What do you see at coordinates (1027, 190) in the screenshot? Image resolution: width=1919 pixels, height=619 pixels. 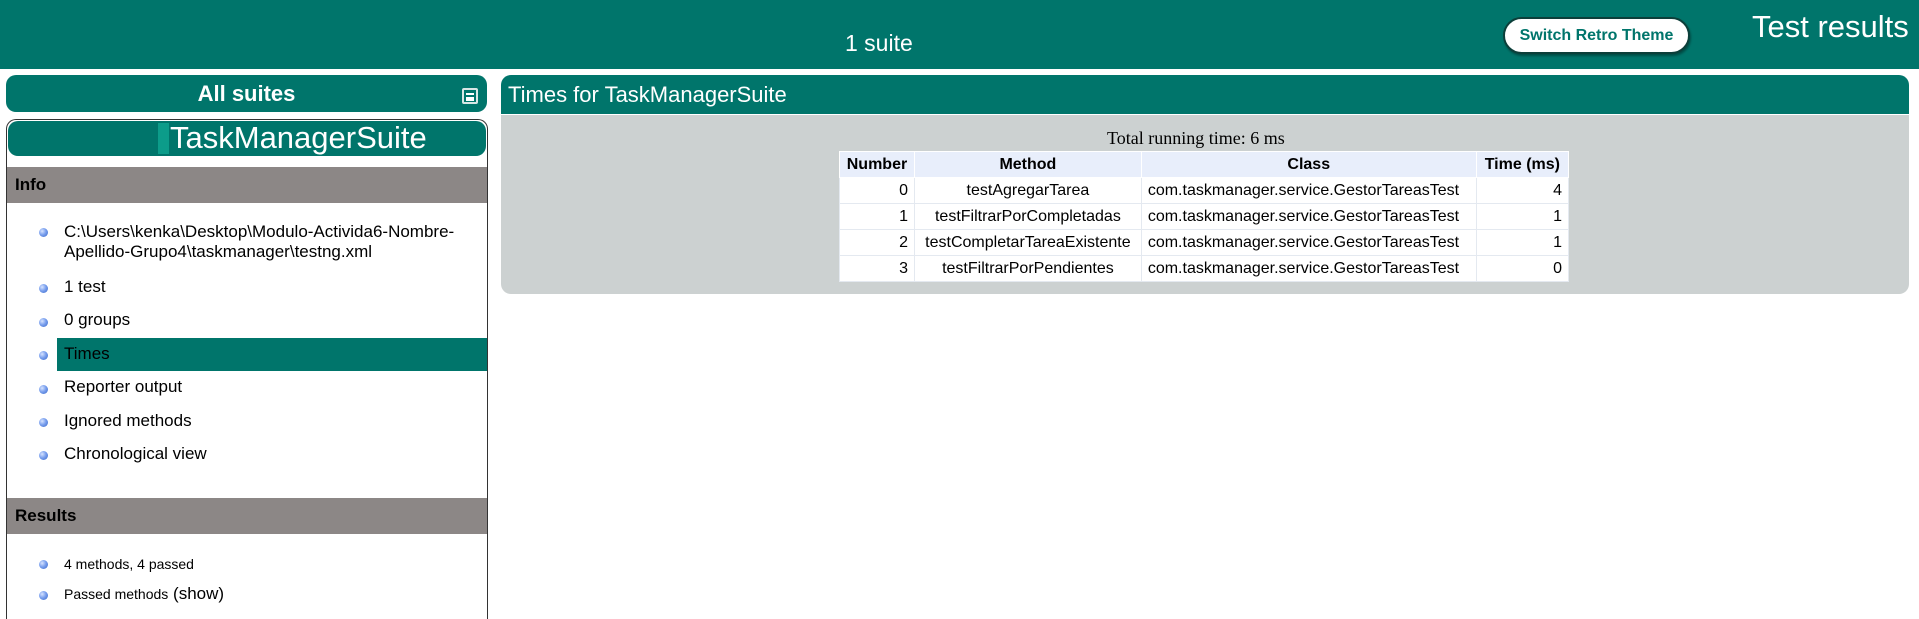 I see `cell-method: testAgregarTarea` at bounding box center [1027, 190].